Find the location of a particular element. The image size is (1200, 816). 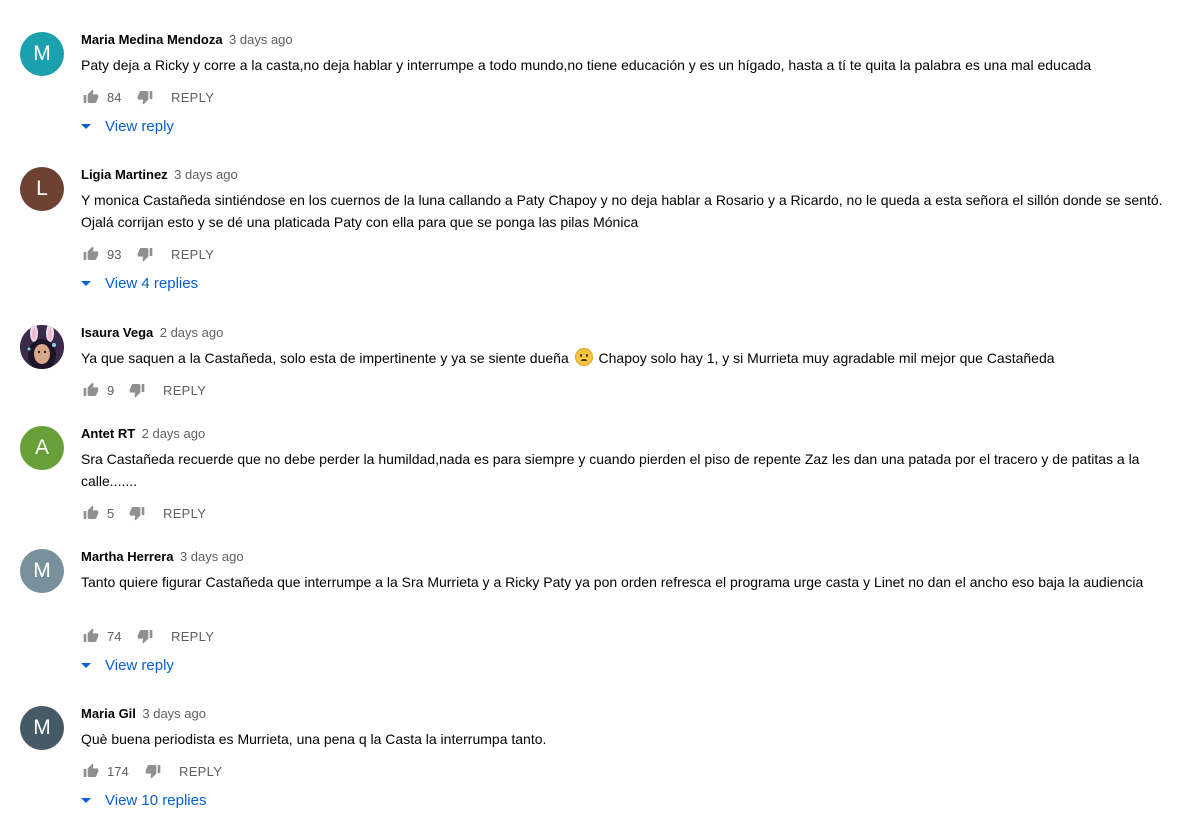

worried-face-emoji is located at coordinates (583, 357).